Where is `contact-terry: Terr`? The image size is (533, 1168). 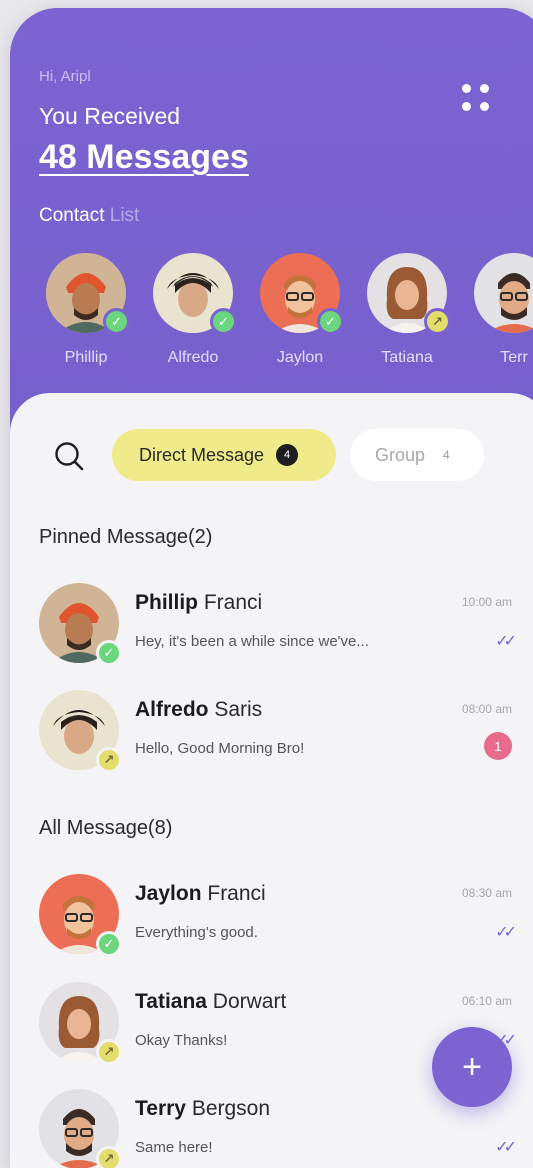
contact-terry: Terr is located at coordinates (501, 310).